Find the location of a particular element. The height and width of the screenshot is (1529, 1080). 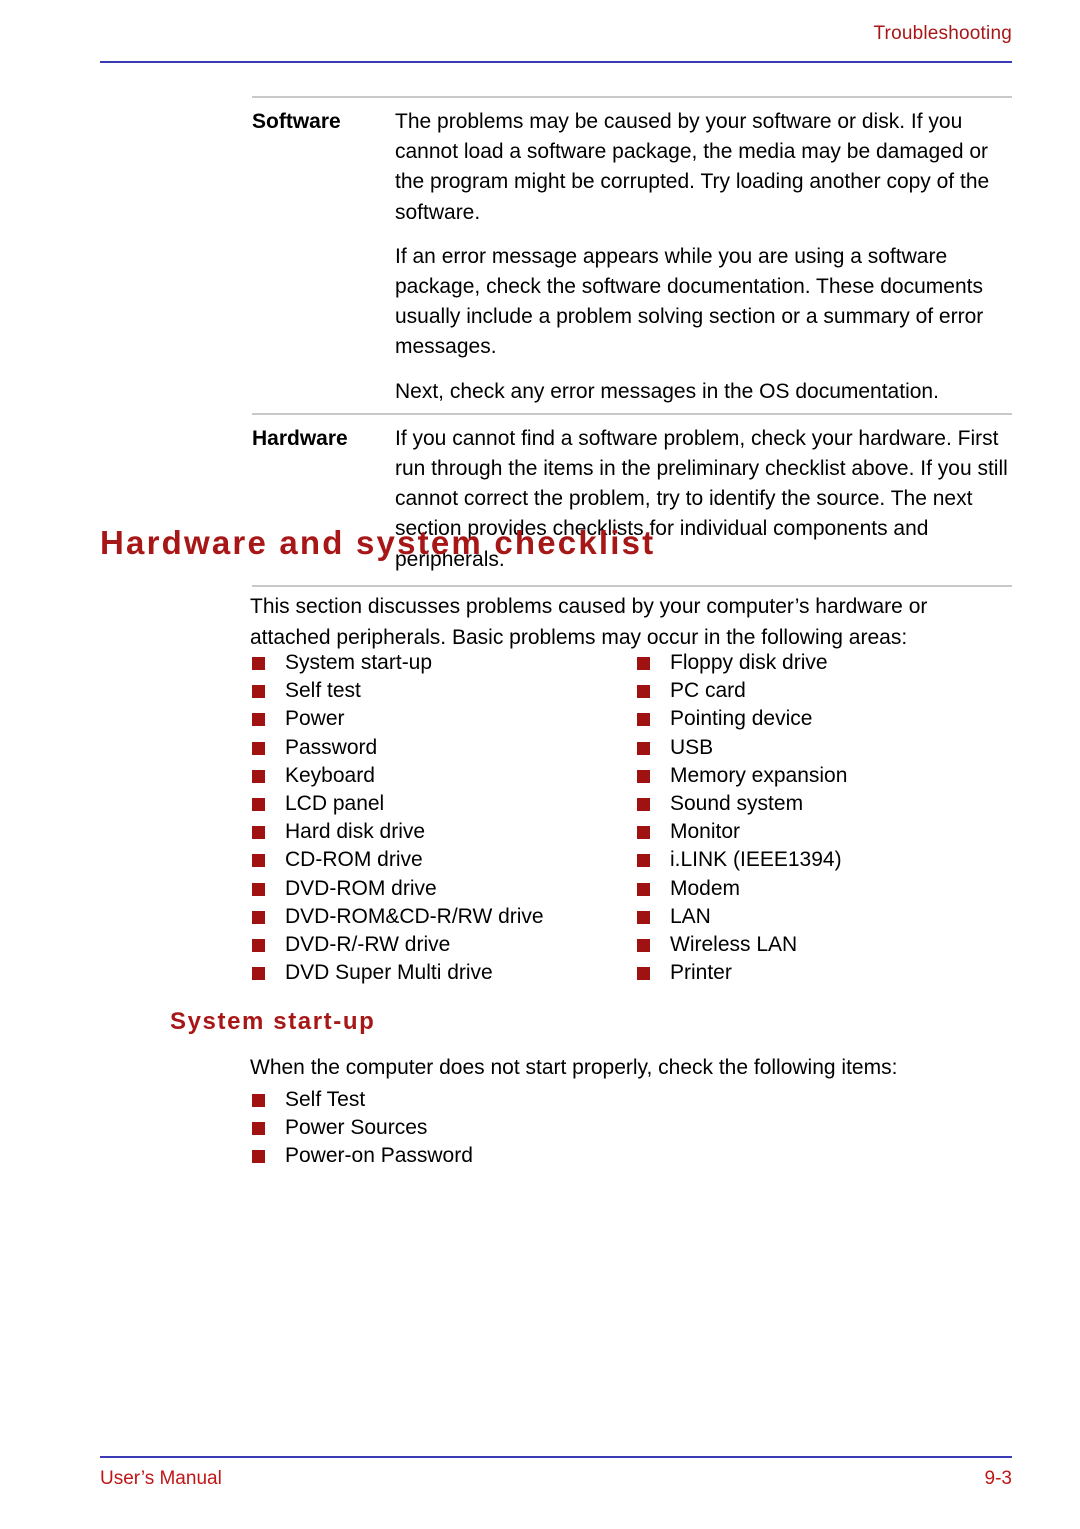

page-number: 9-3 is located at coordinates (998, 1478).